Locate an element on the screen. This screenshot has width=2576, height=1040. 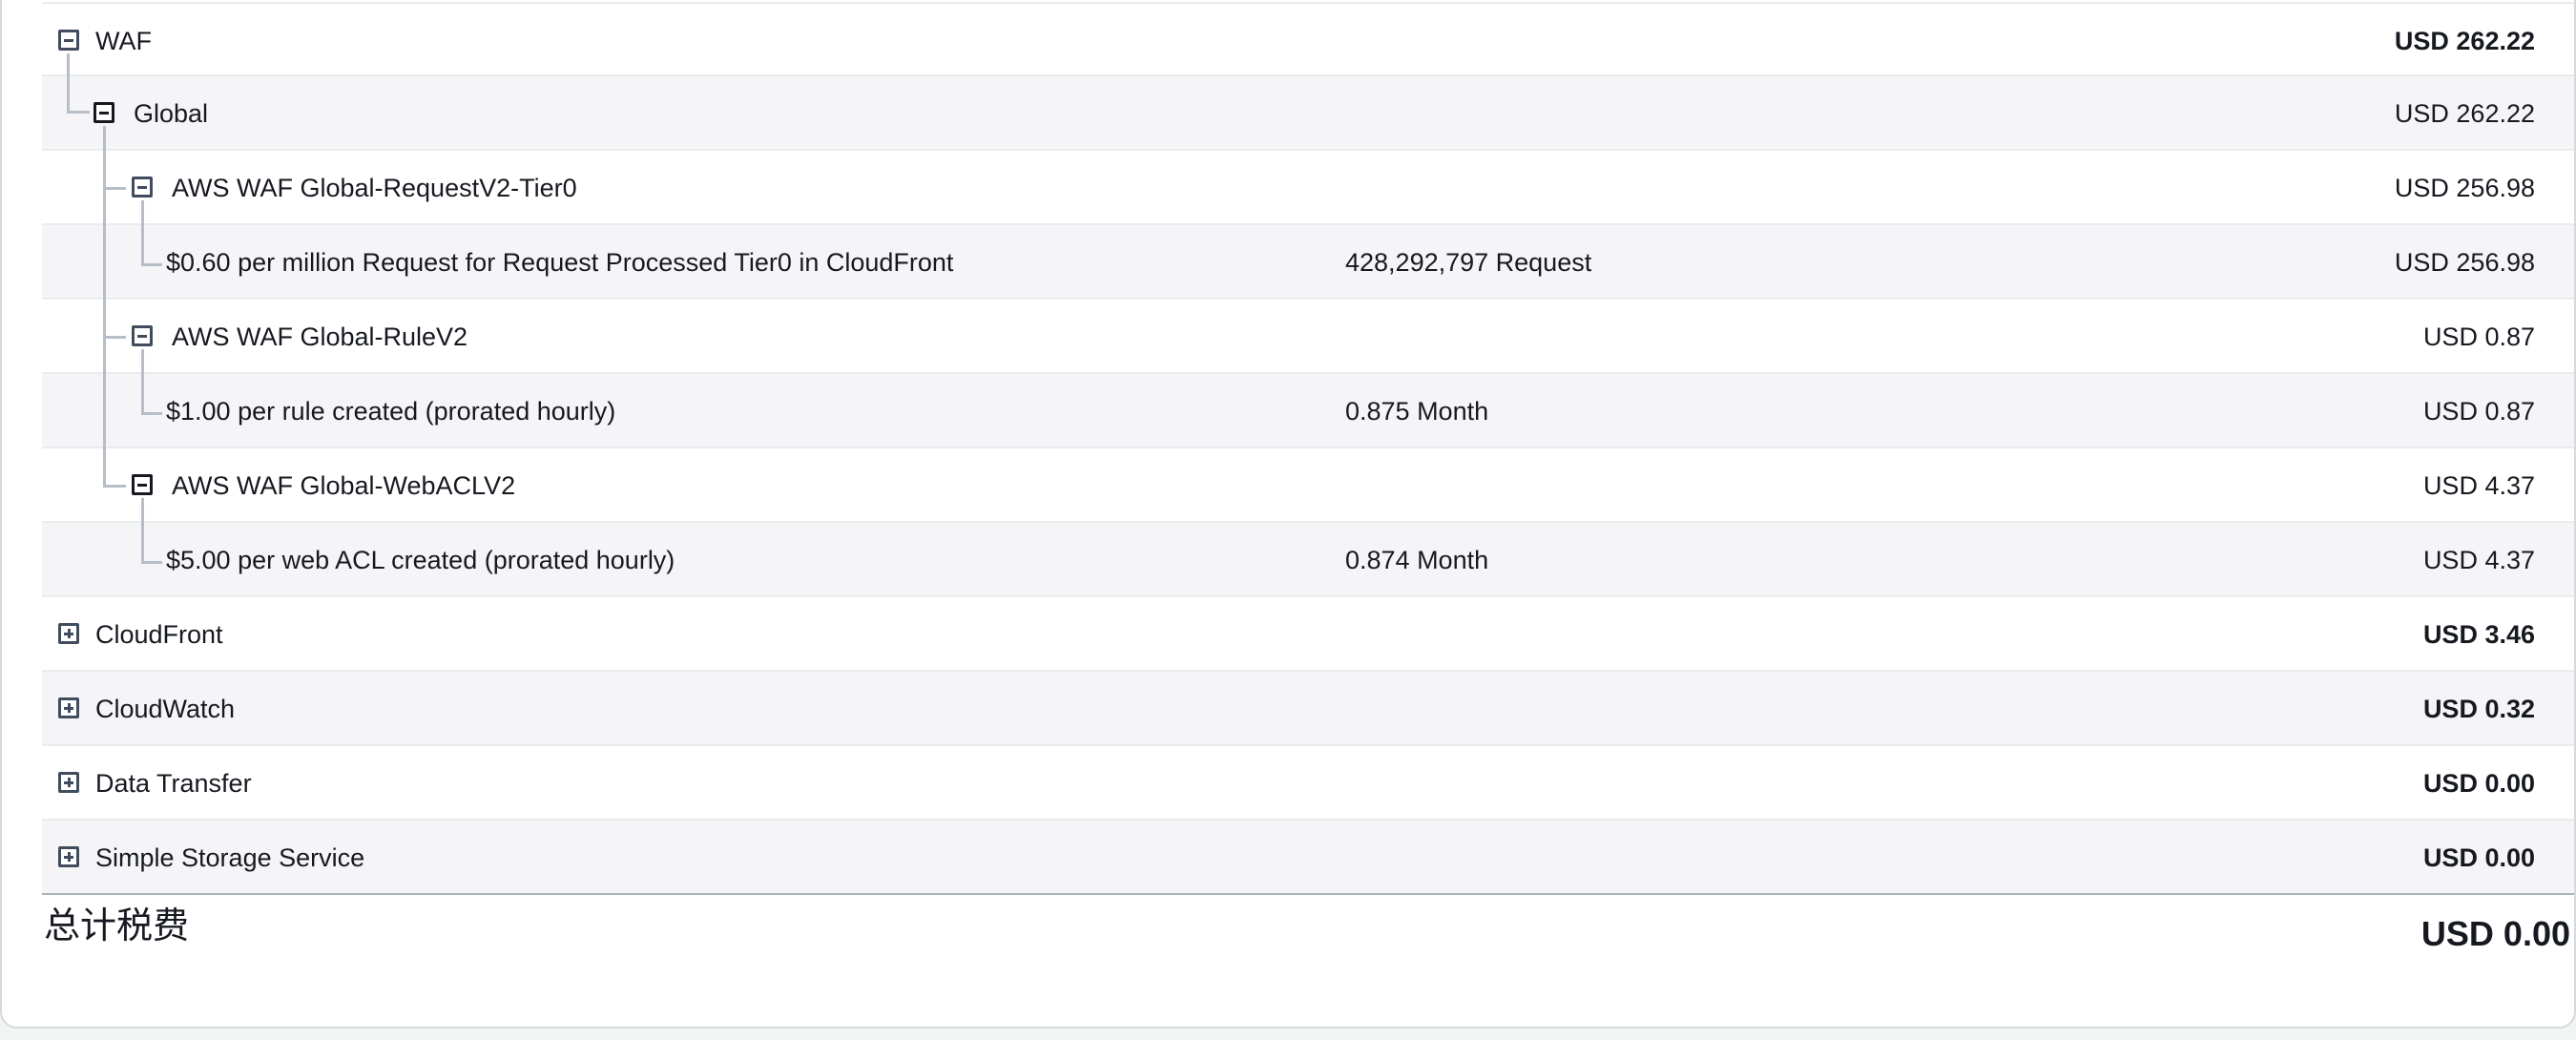
line-item-description: $1.00 per rule created (prorated hourly) is located at coordinates (391, 412).